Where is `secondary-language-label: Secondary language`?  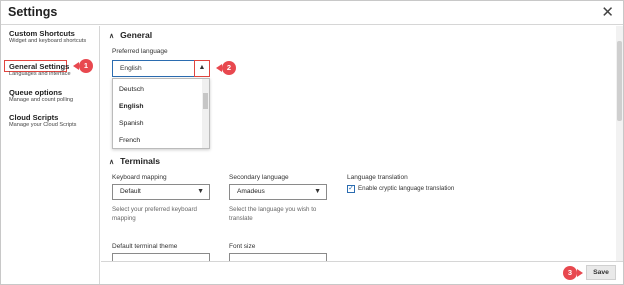 secondary-language-label: Secondary language is located at coordinates (259, 177).